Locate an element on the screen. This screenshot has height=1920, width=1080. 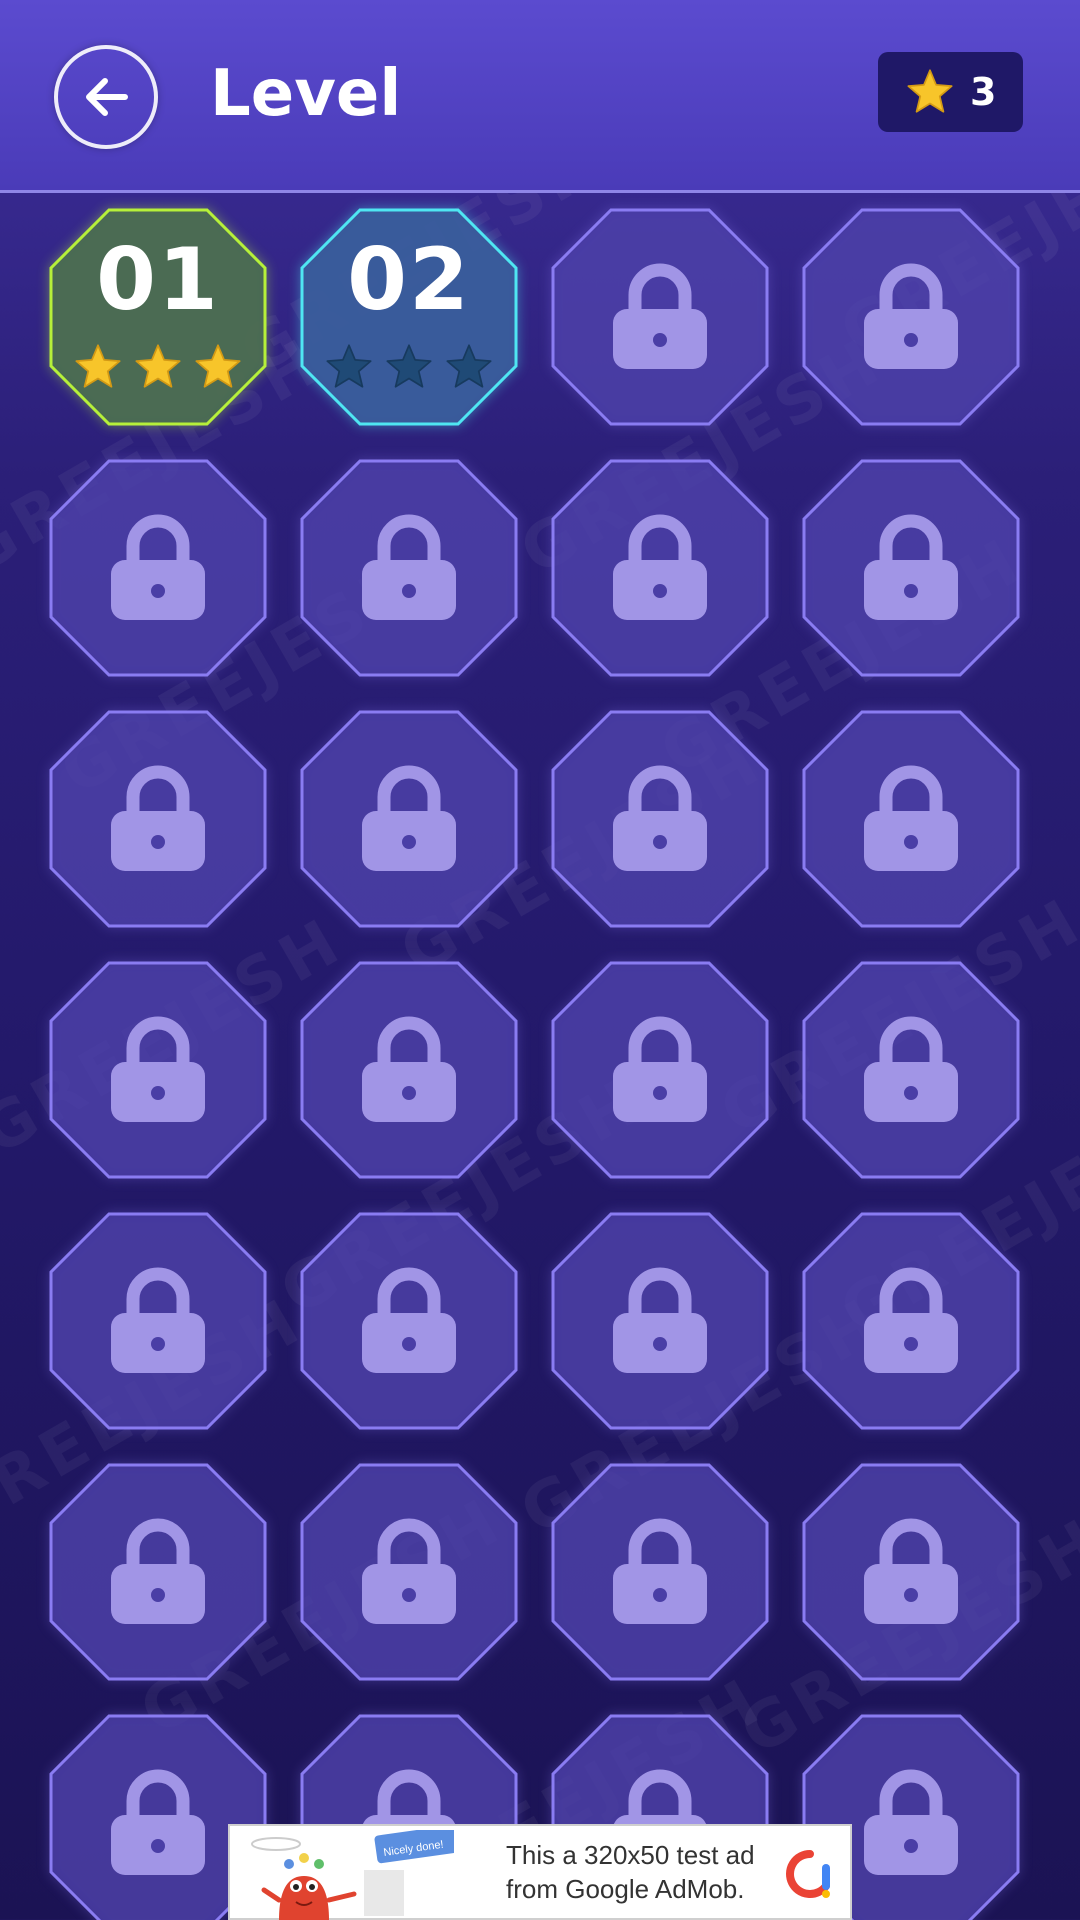
ad-text: This a 320x50 test ad from Google AdMob. is located at coordinates (641, 1872).